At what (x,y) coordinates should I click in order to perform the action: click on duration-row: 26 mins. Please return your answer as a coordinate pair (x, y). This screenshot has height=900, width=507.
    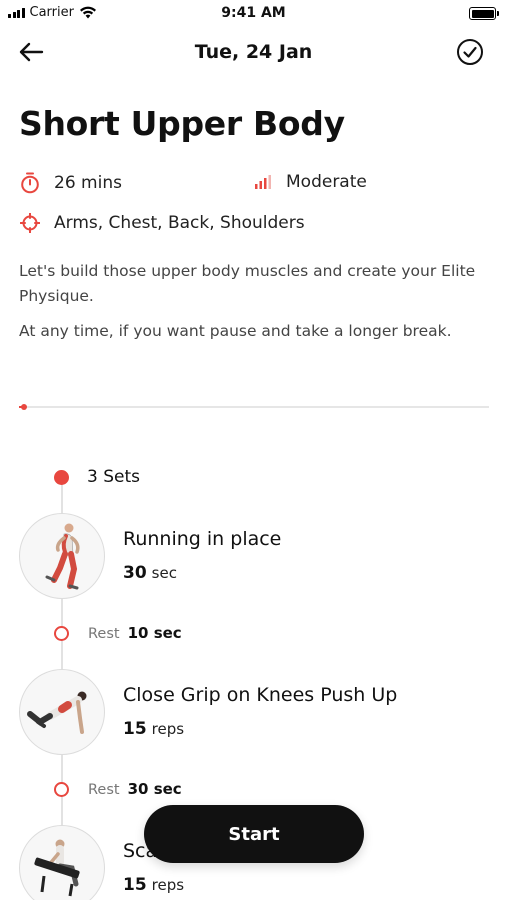
    Looking at the image, I should click on (71, 183).